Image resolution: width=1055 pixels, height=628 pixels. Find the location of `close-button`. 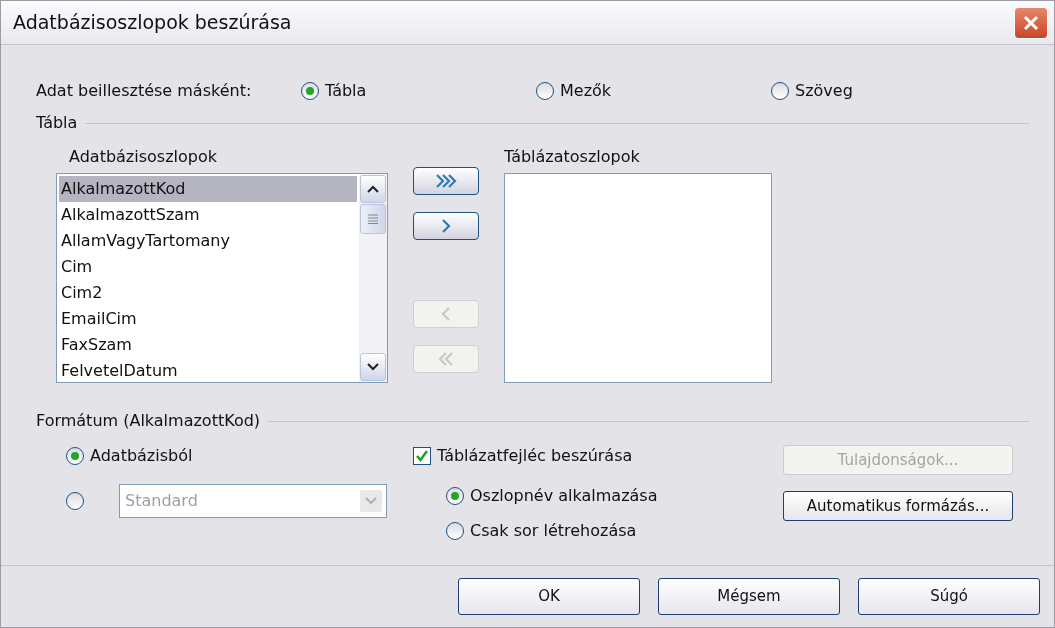

close-button is located at coordinates (1031, 22).